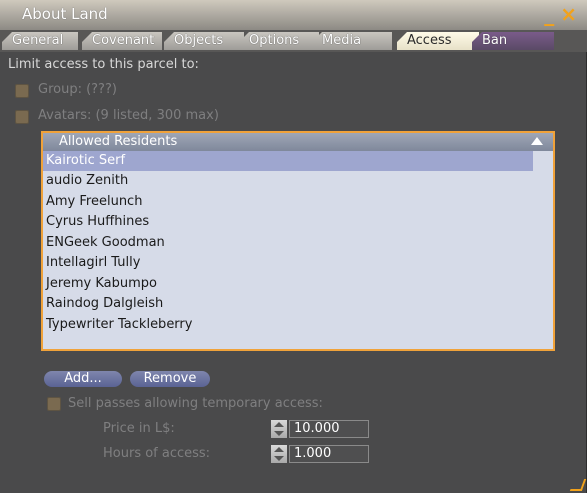  What do you see at coordinates (279, 429) in the screenshot?
I see `price-stepper` at bounding box center [279, 429].